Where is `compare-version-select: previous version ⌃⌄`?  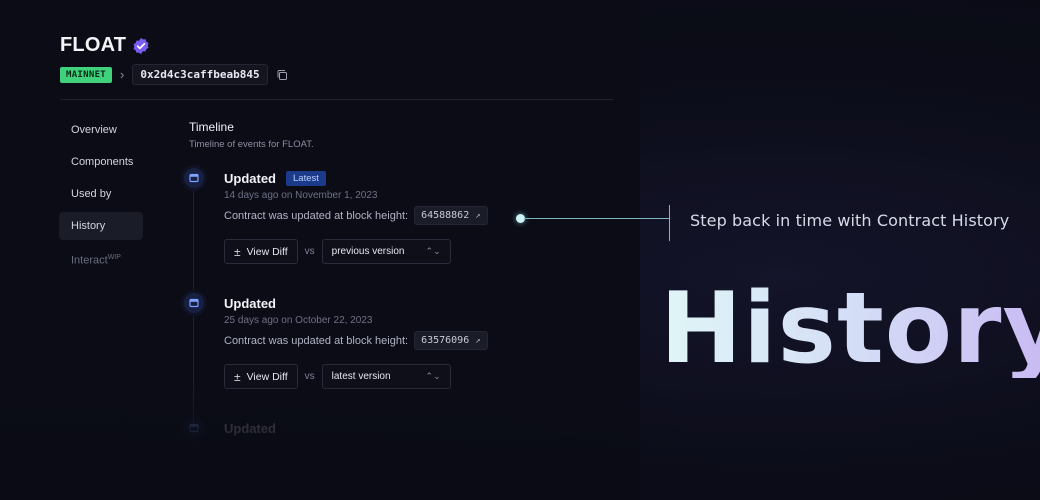 compare-version-select: previous version ⌃⌄ is located at coordinates (386, 251).